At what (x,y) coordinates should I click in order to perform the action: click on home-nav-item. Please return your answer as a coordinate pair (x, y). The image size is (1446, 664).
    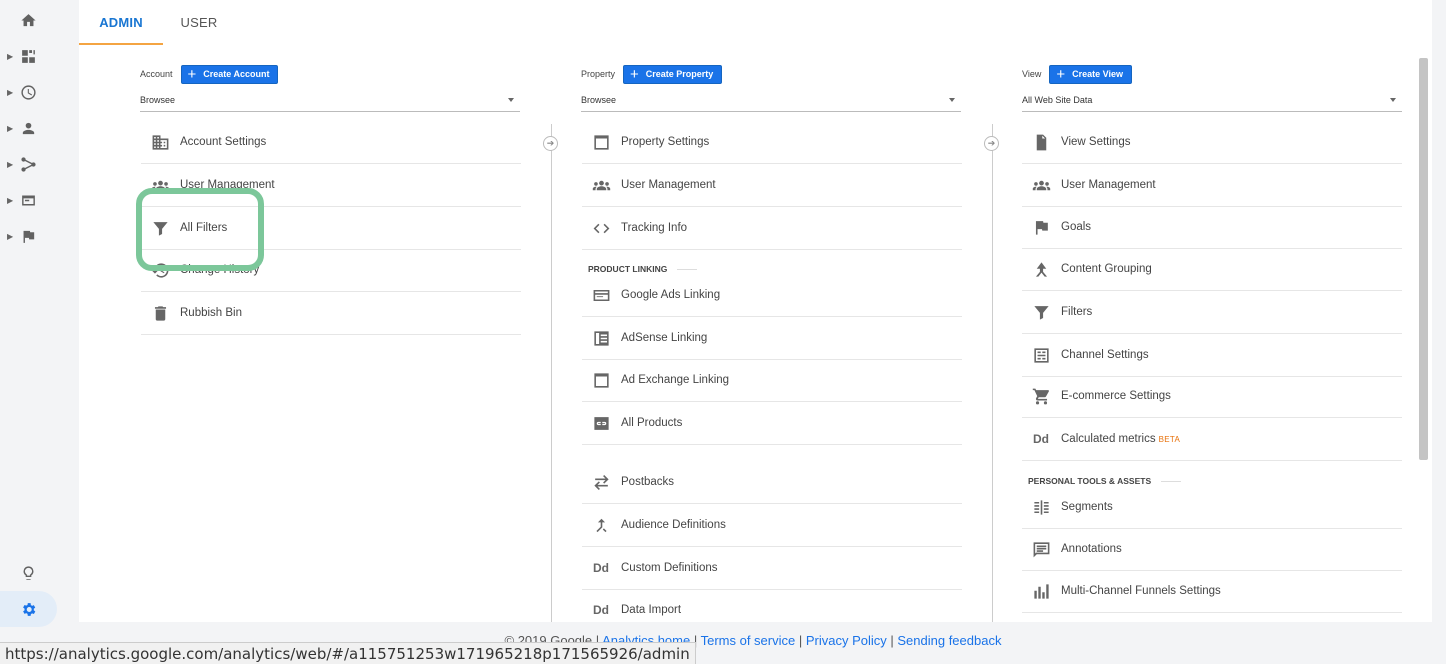
    Looking at the image, I should click on (28, 20).